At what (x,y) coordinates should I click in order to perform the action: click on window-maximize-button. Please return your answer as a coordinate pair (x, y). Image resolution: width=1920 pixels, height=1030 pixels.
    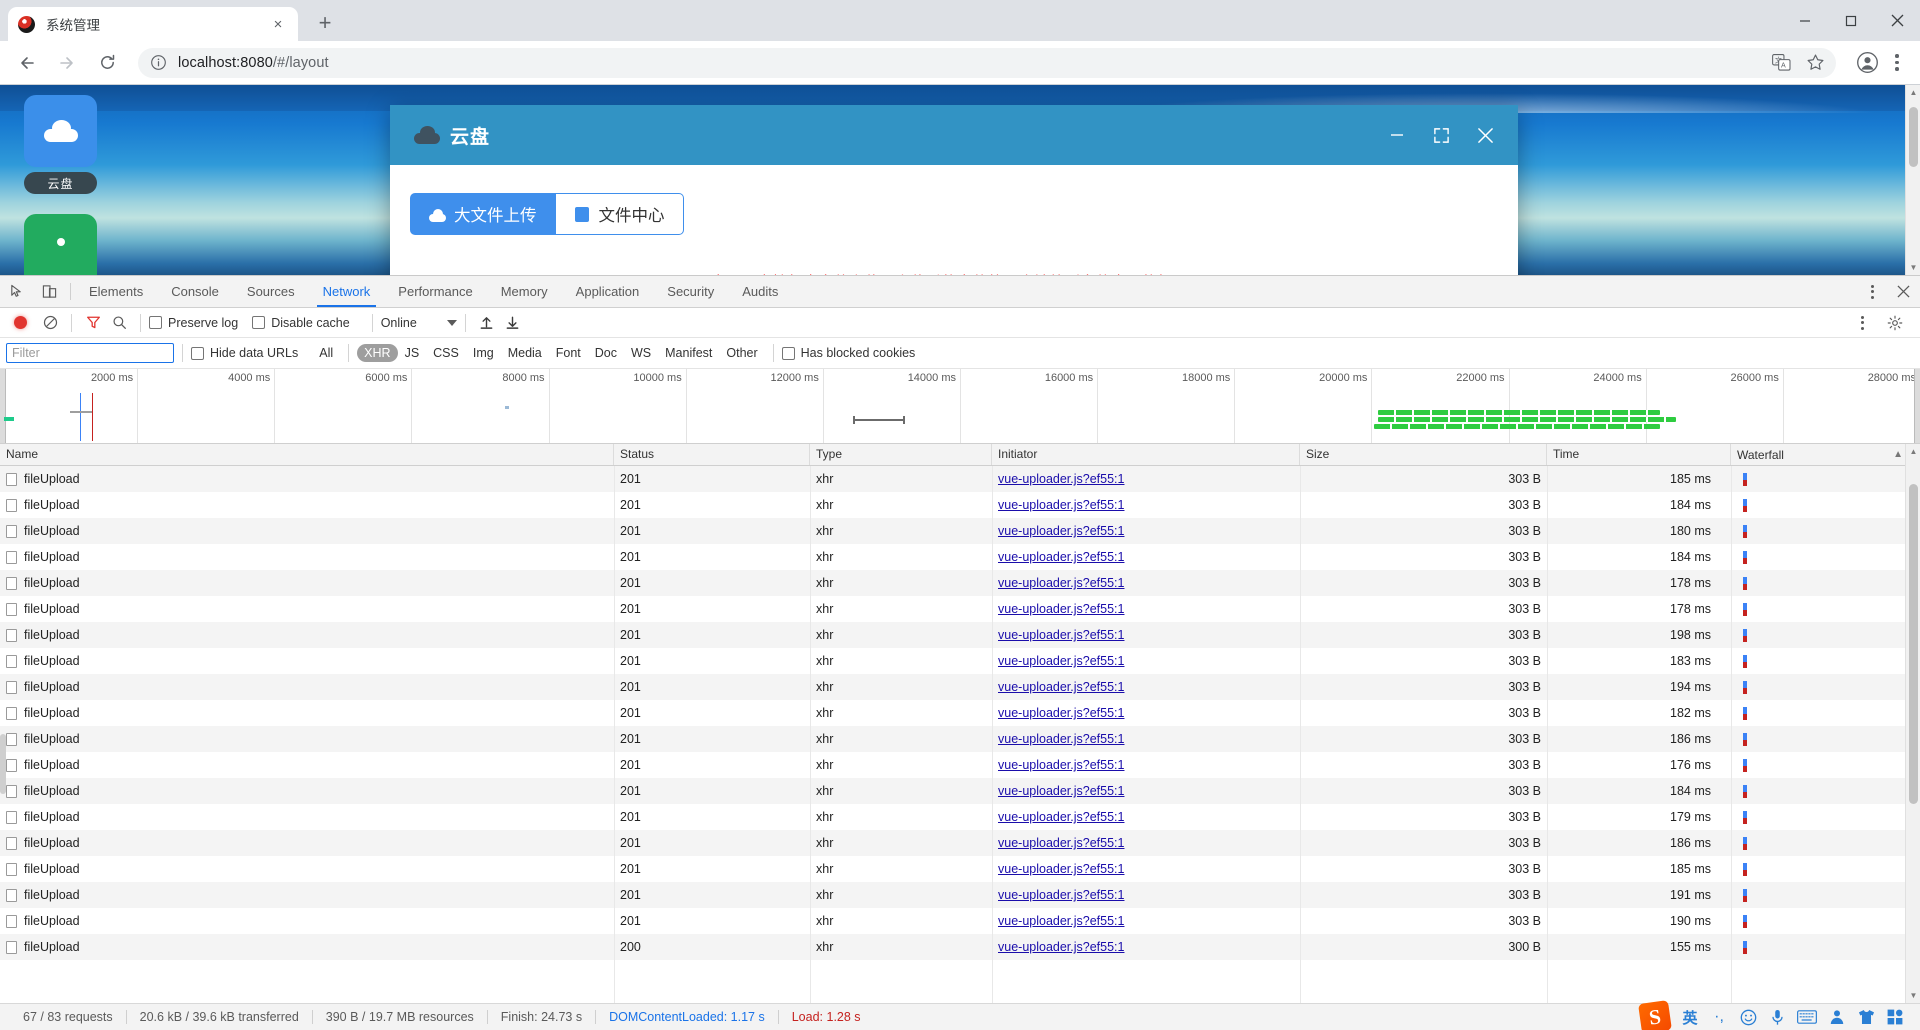
    Looking at the image, I should click on (1851, 20).